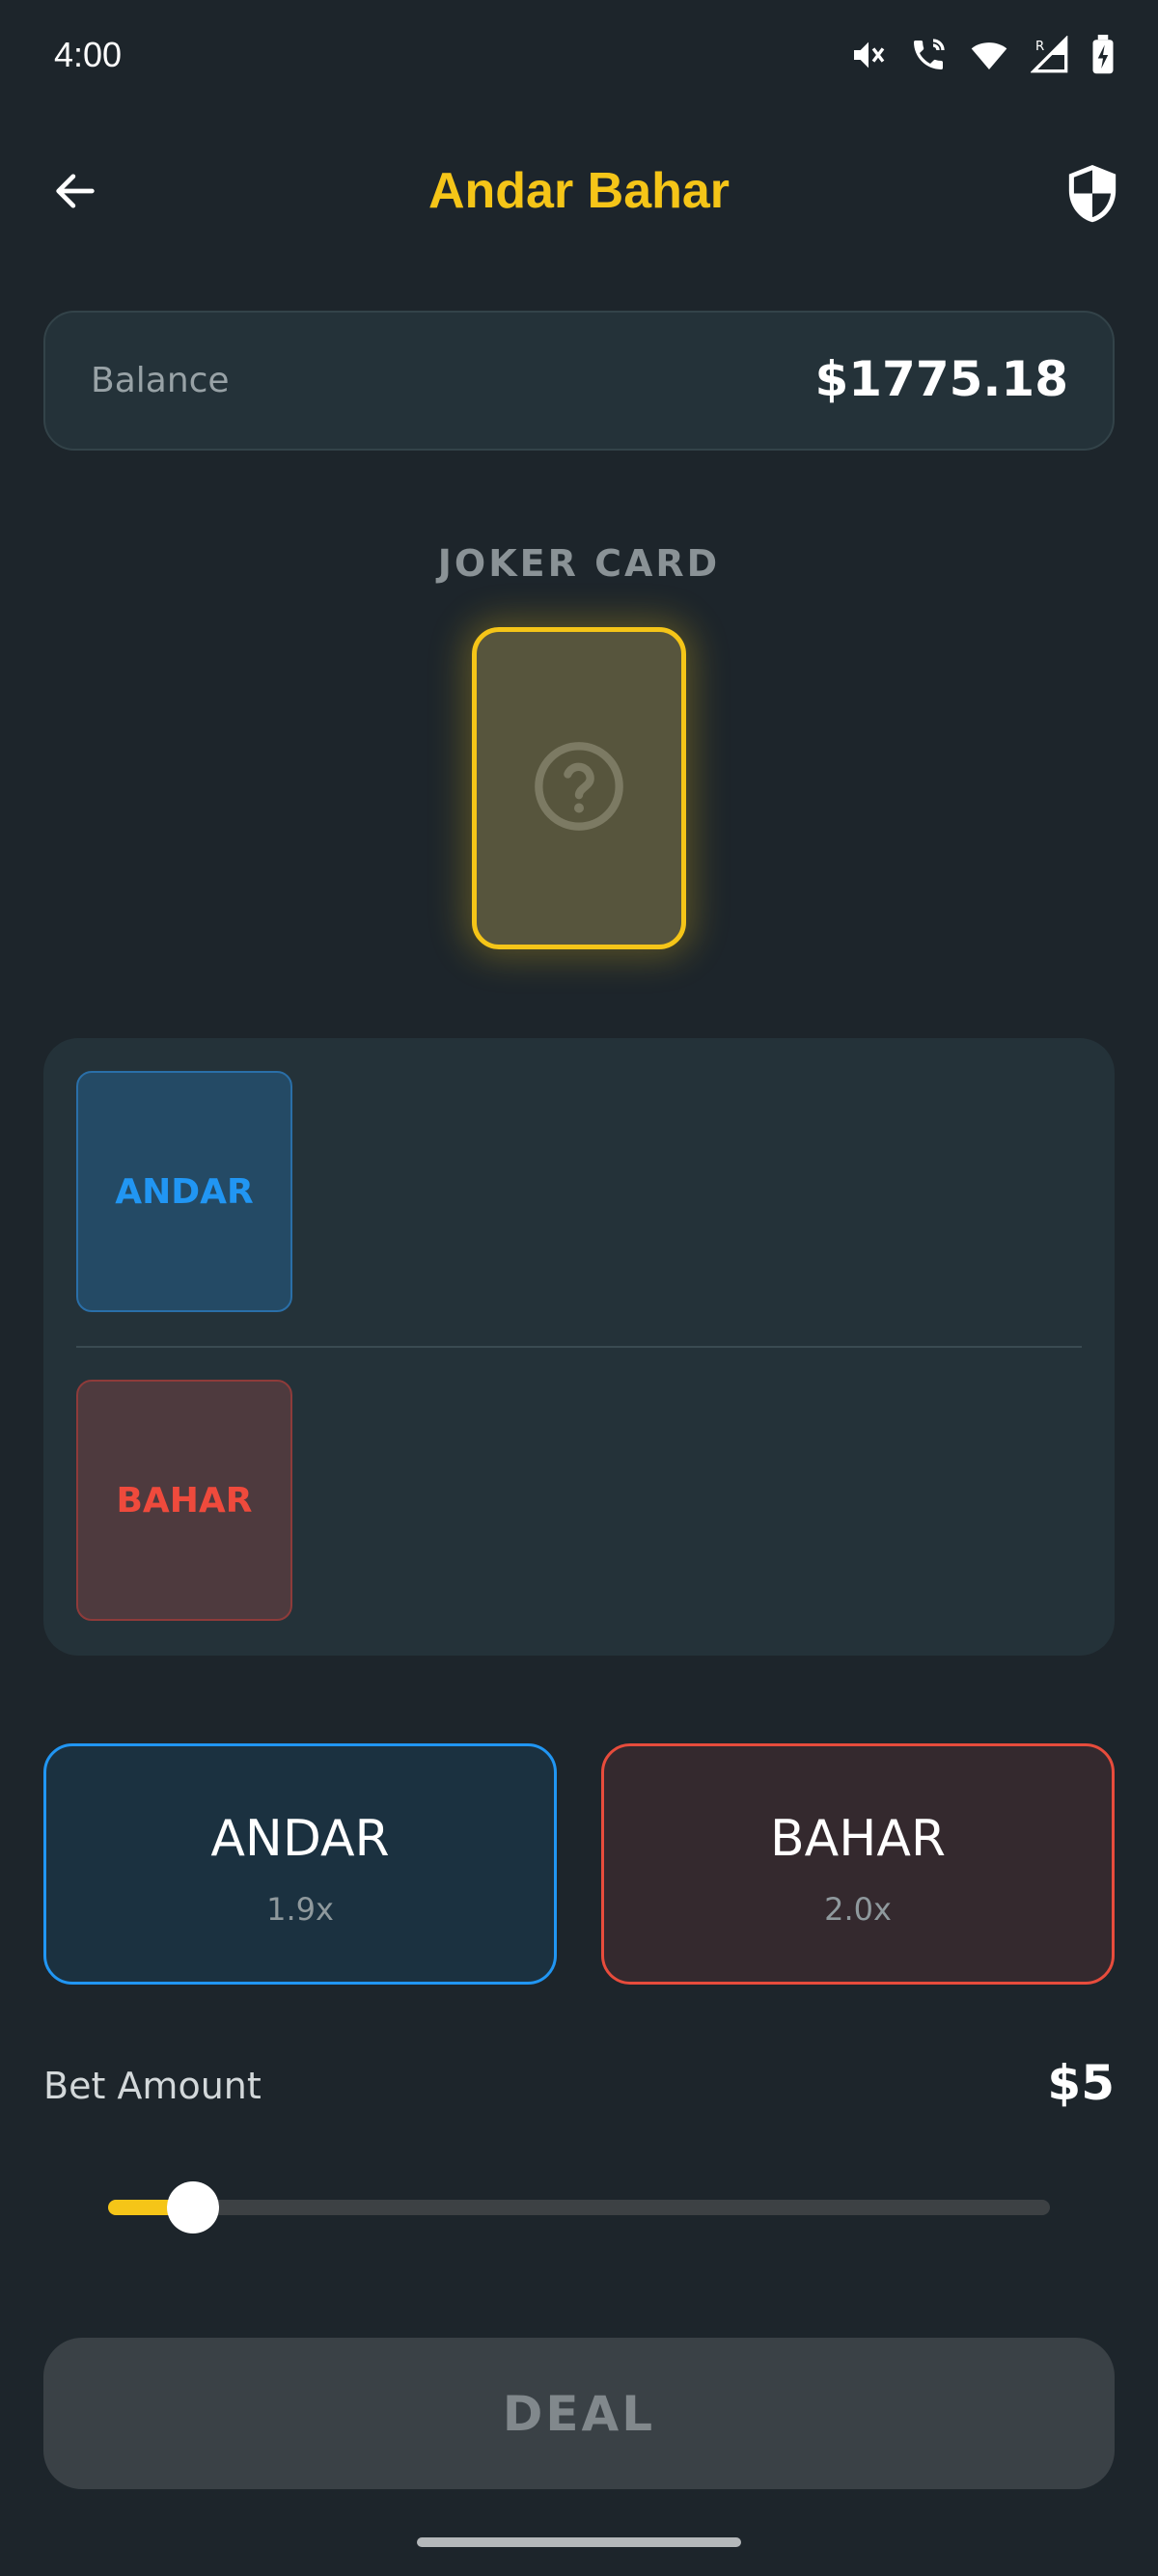 This screenshot has height=2576, width=1158. Describe the element at coordinates (858, 1839) in the screenshot. I see `bahar-bet-label: BAHAR` at that location.